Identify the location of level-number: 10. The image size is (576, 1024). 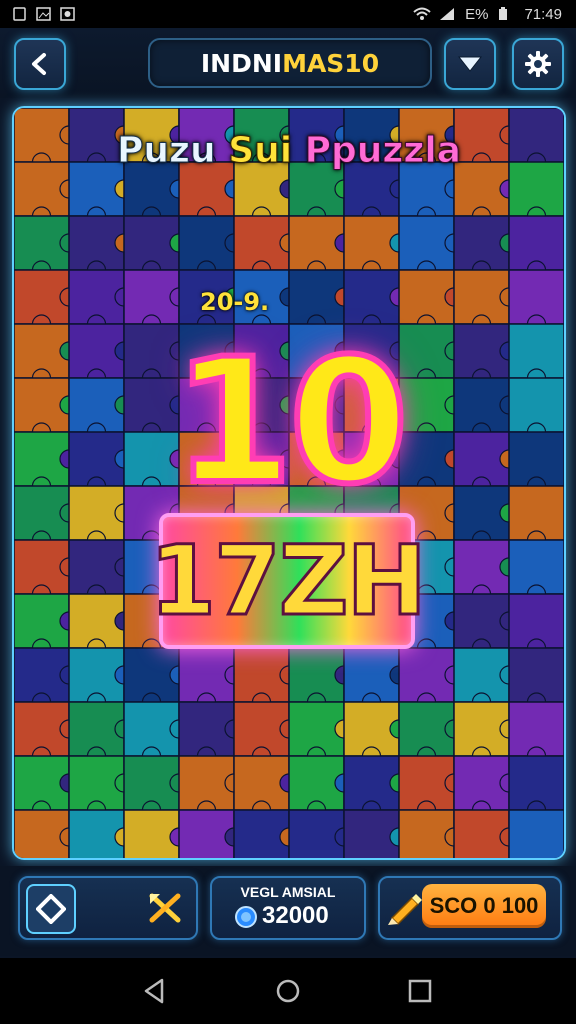
(290, 421).